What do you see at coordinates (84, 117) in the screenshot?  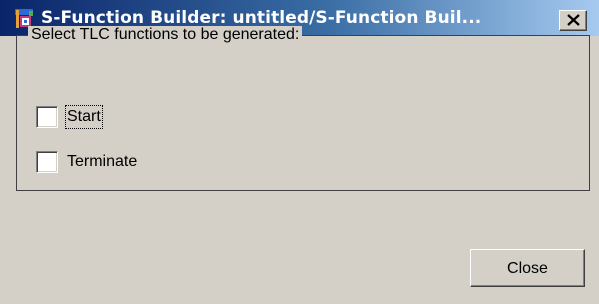 I see `checkbox-label: Start` at bounding box center [84, 117].